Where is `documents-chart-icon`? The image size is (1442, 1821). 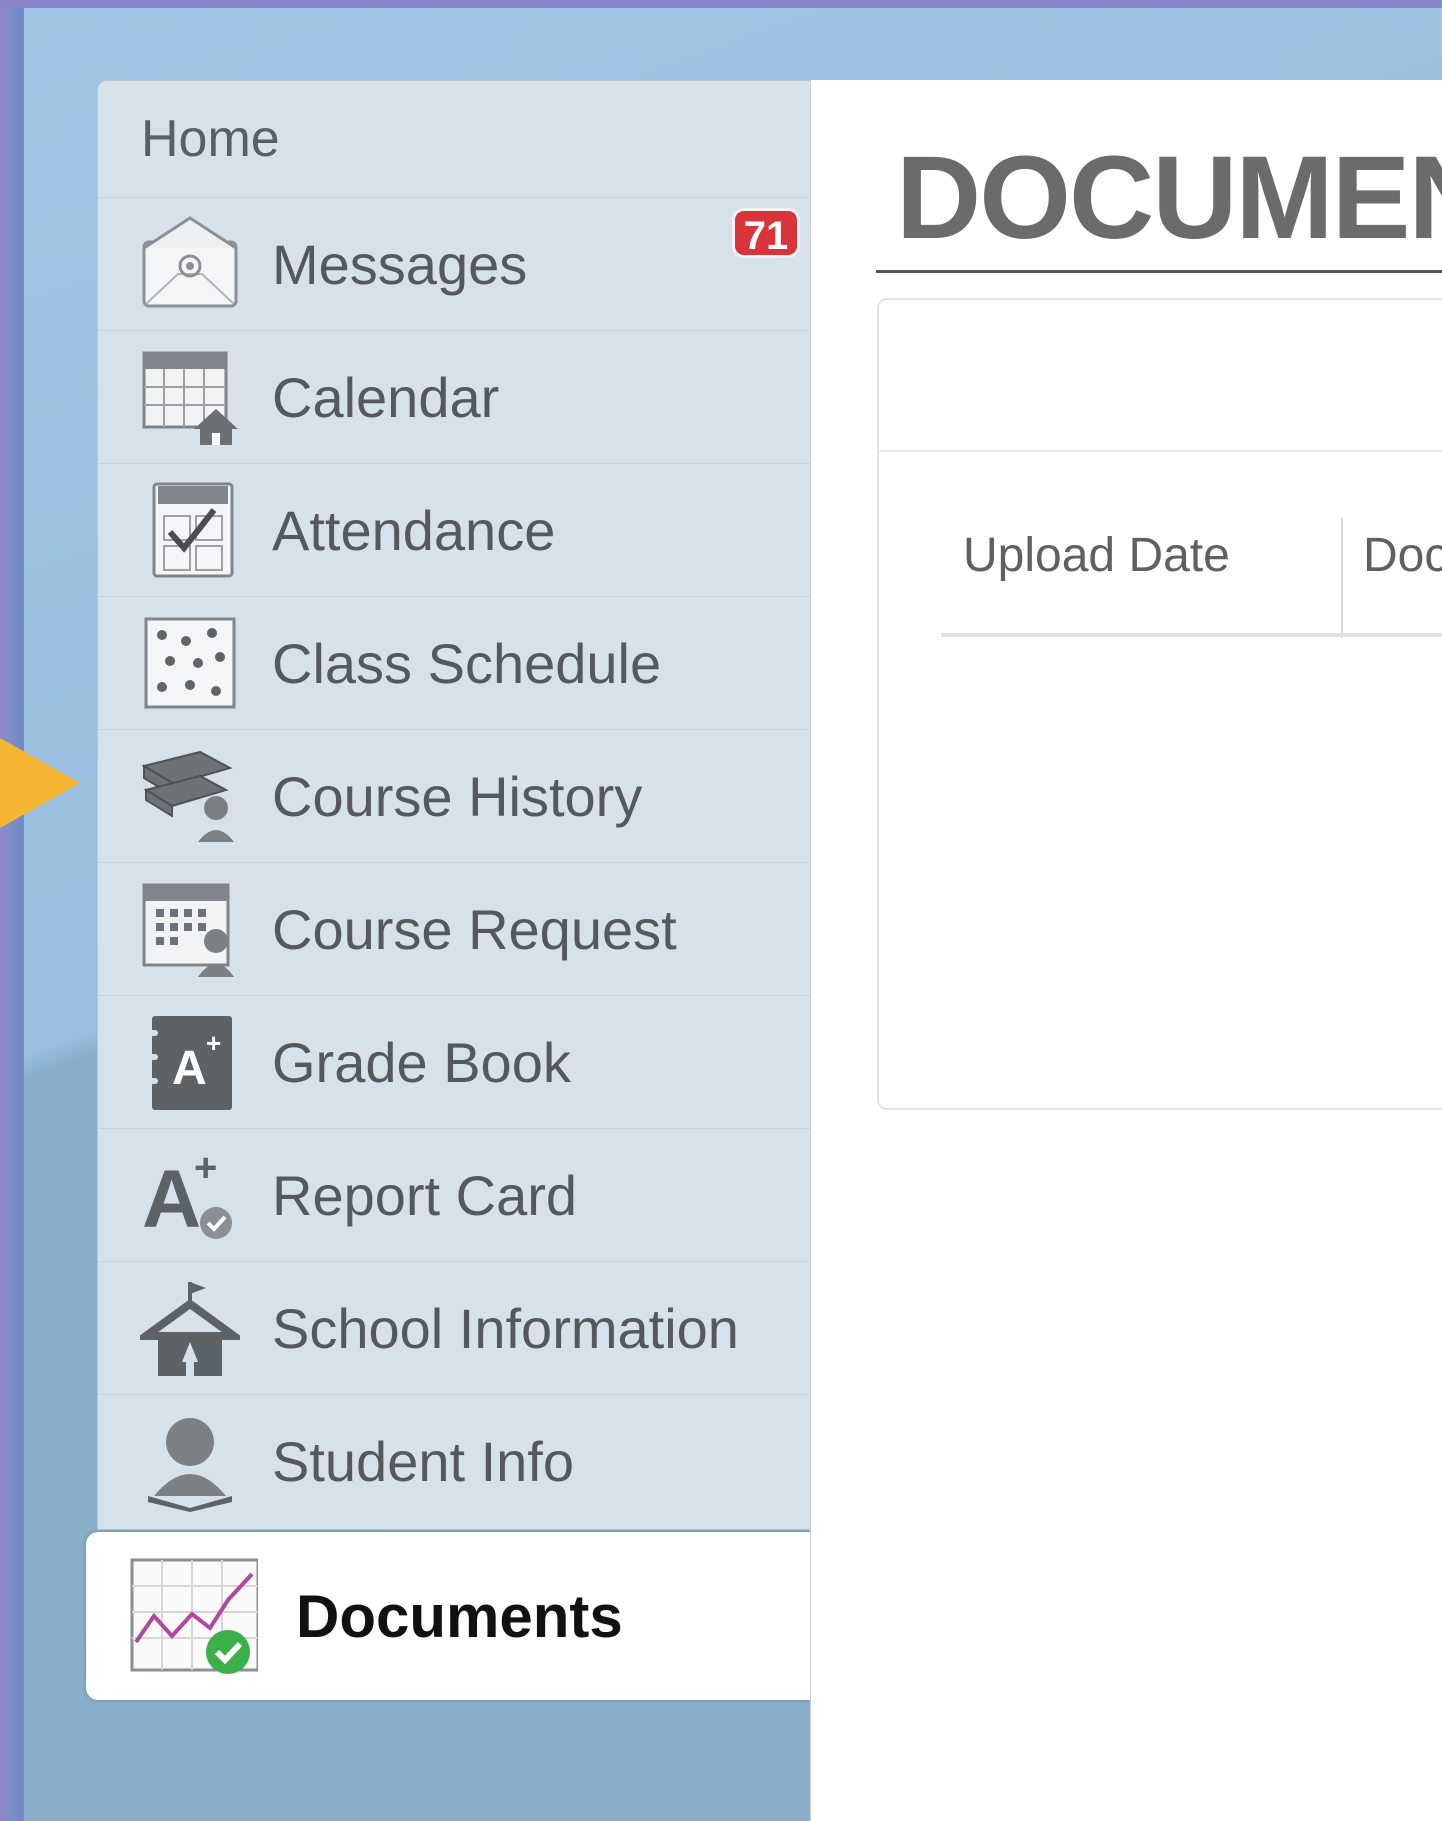 documents-chart-icon is located at coordinates (194, 1616).